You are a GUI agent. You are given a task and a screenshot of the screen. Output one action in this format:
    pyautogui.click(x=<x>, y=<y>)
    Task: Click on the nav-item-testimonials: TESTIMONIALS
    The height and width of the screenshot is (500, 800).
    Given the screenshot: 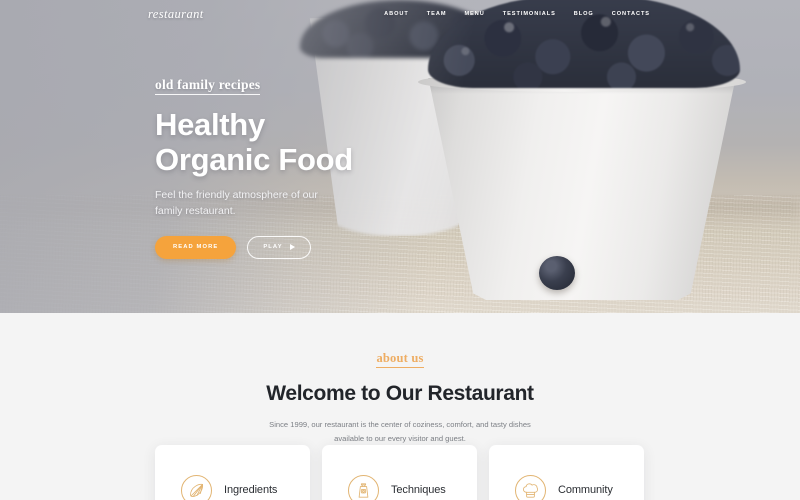 What is the action you would take?
    pyautogui.click(x=529, y=14)
    